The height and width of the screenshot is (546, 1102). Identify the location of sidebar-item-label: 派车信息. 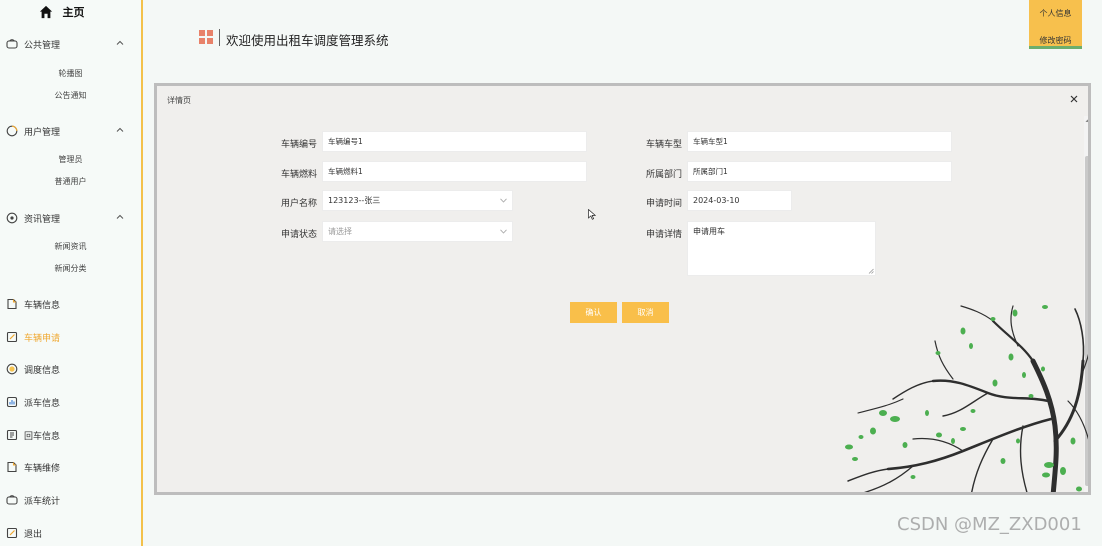
(42, 403).